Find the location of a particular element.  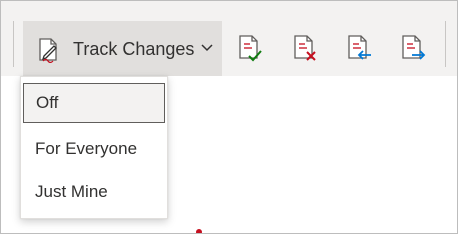

menu-item-label: Off is located at coordinates (47, 102).